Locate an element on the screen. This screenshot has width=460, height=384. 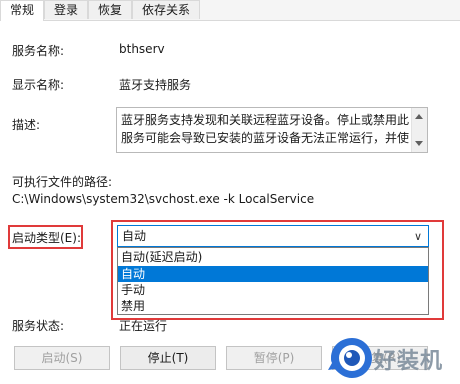
option-disabled: 禁用 is located at coordinates (273, 306).